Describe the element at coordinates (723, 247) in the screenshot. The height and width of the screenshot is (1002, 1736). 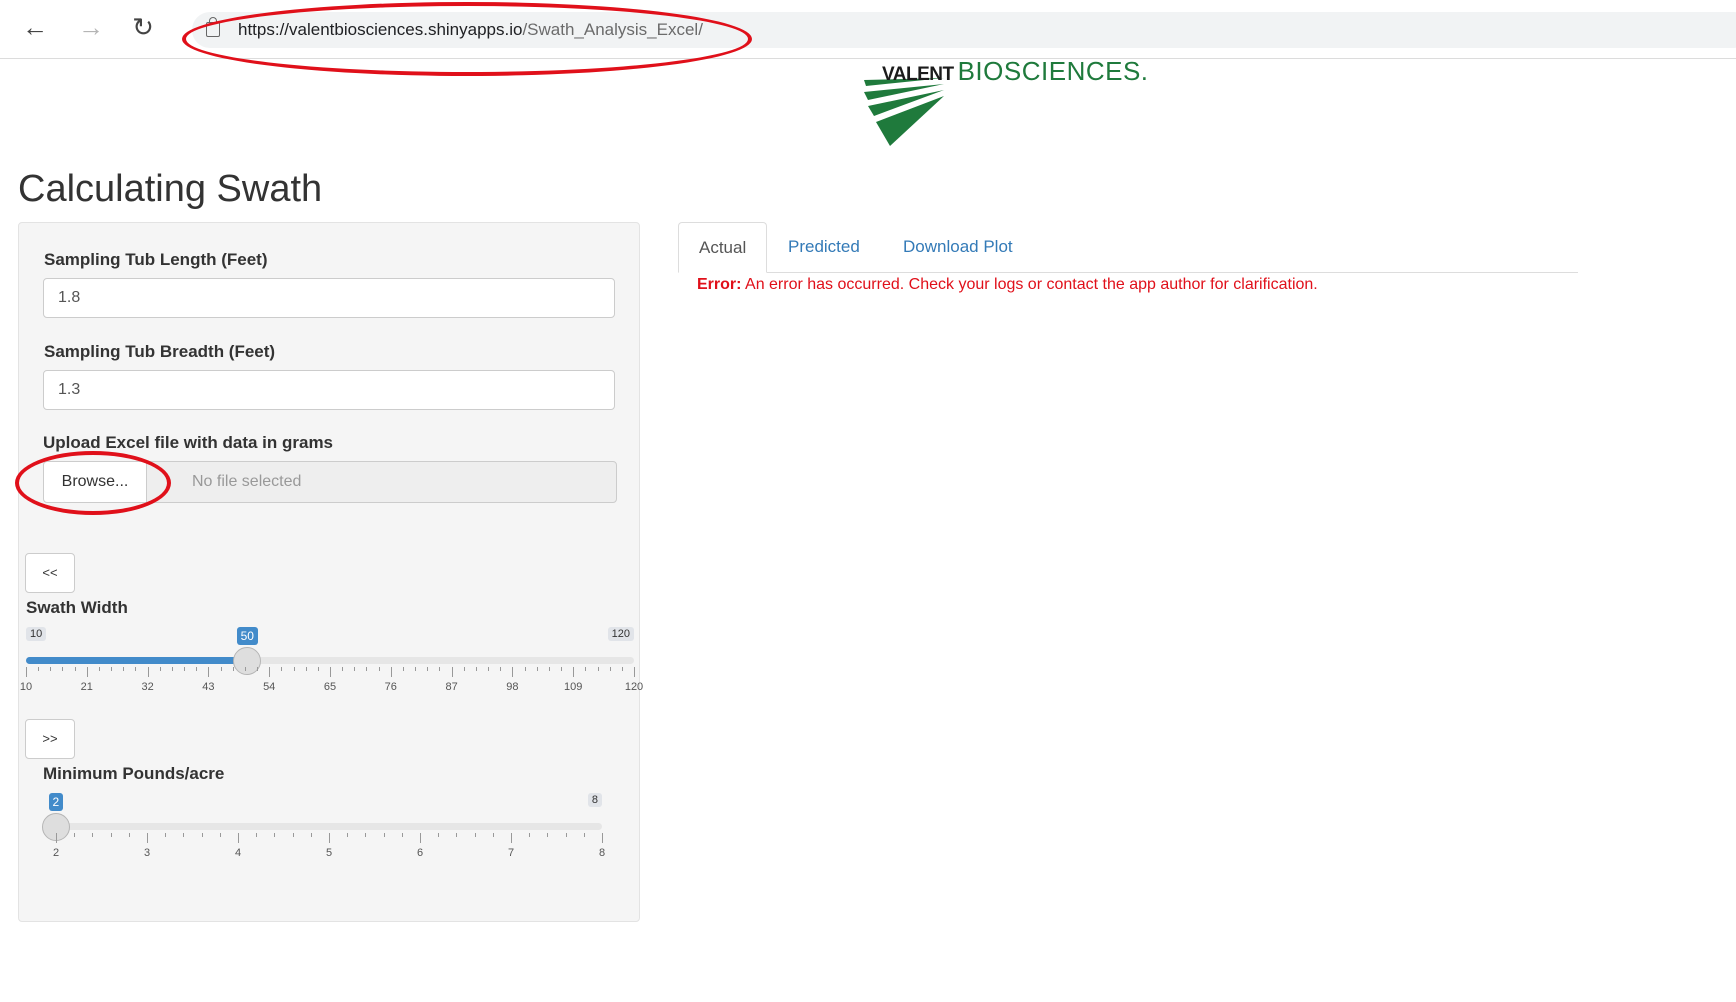
I see `tab-actual: Actual` at that location.